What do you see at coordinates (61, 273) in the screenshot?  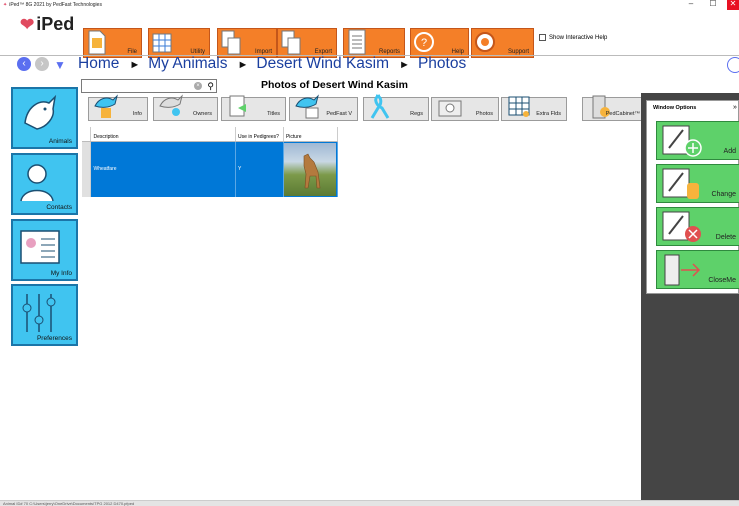 I see `nav-my-info-label: My Info` at bounding box center [61, 273].